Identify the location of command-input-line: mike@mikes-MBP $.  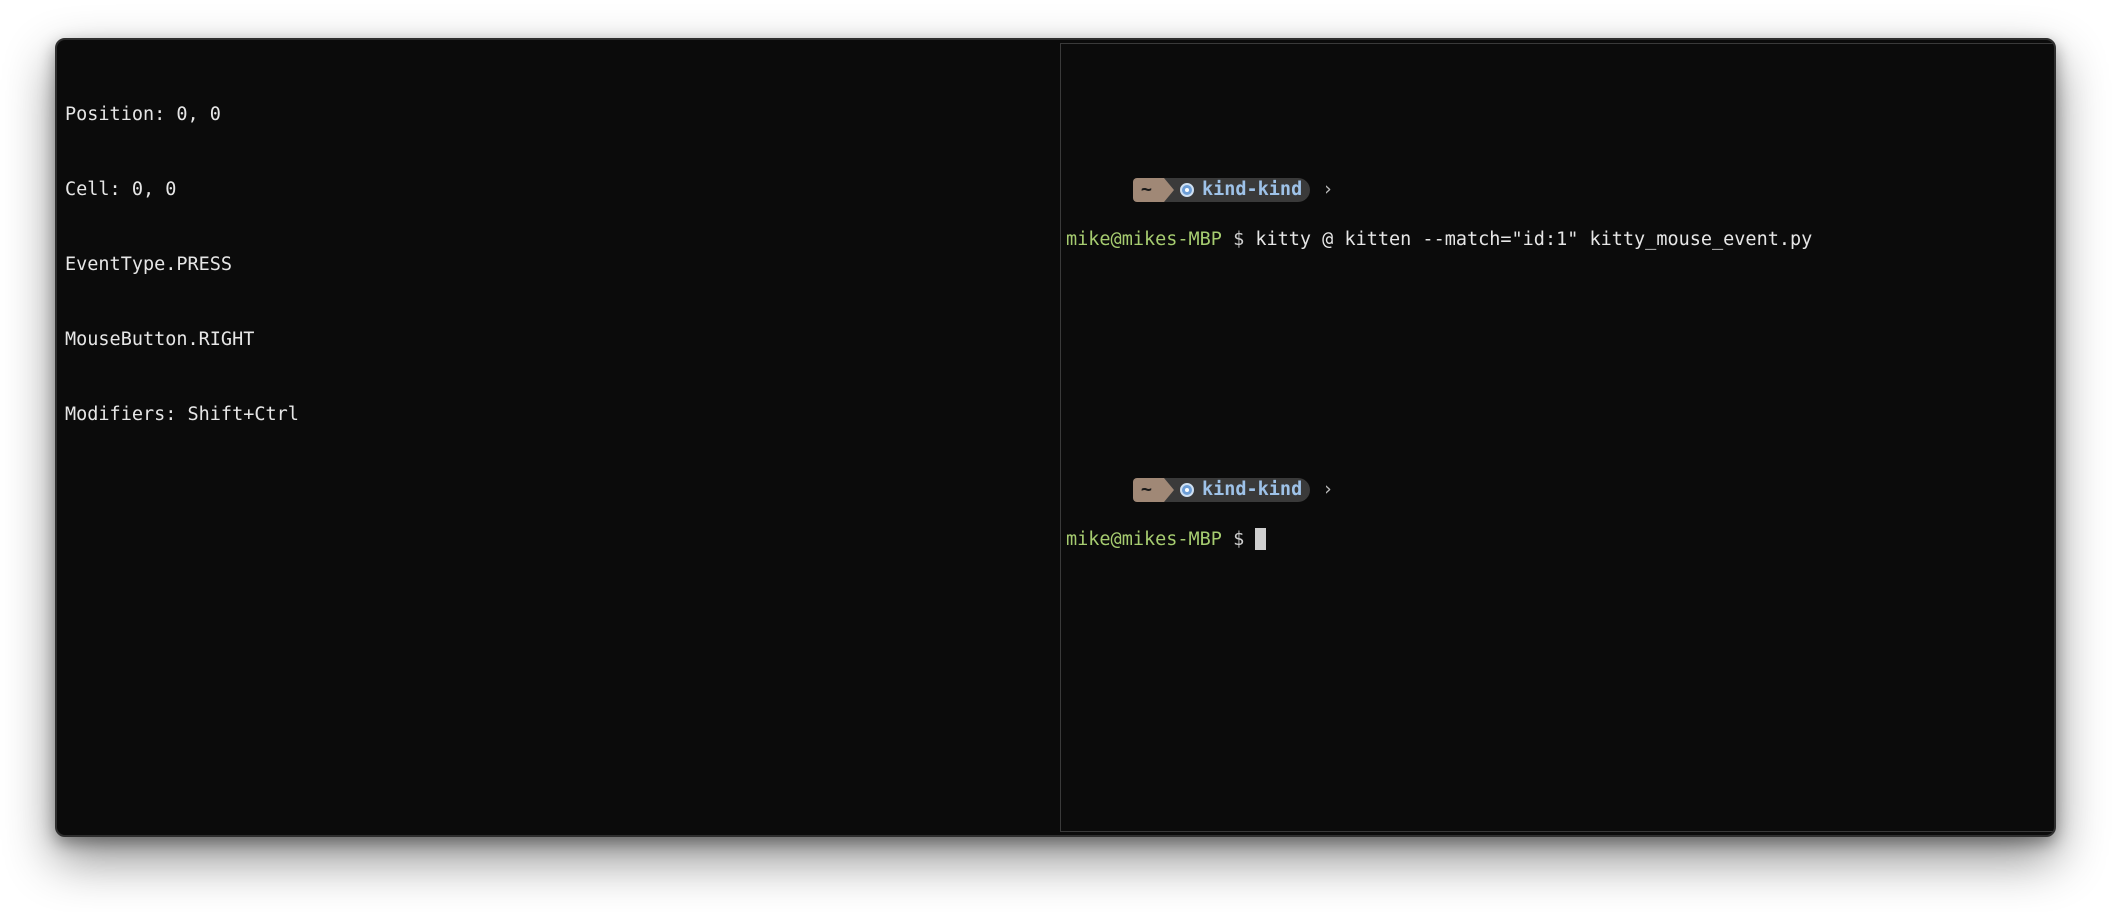
(1560, 539).